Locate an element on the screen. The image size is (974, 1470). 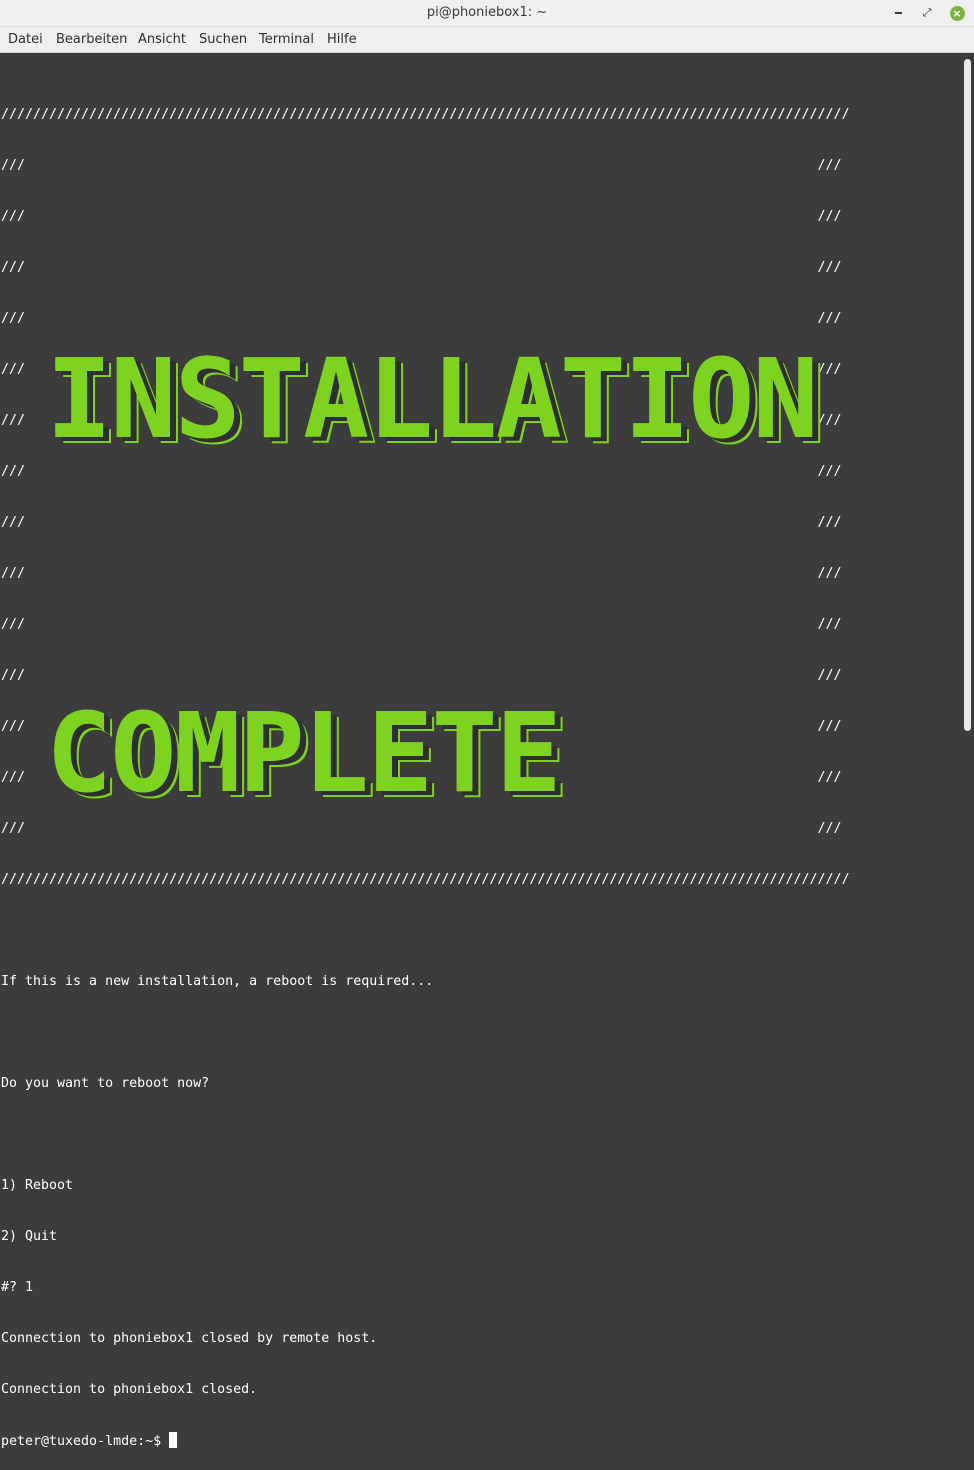
terminal-line: 2) Quit is located at coordinates (29, 1236).